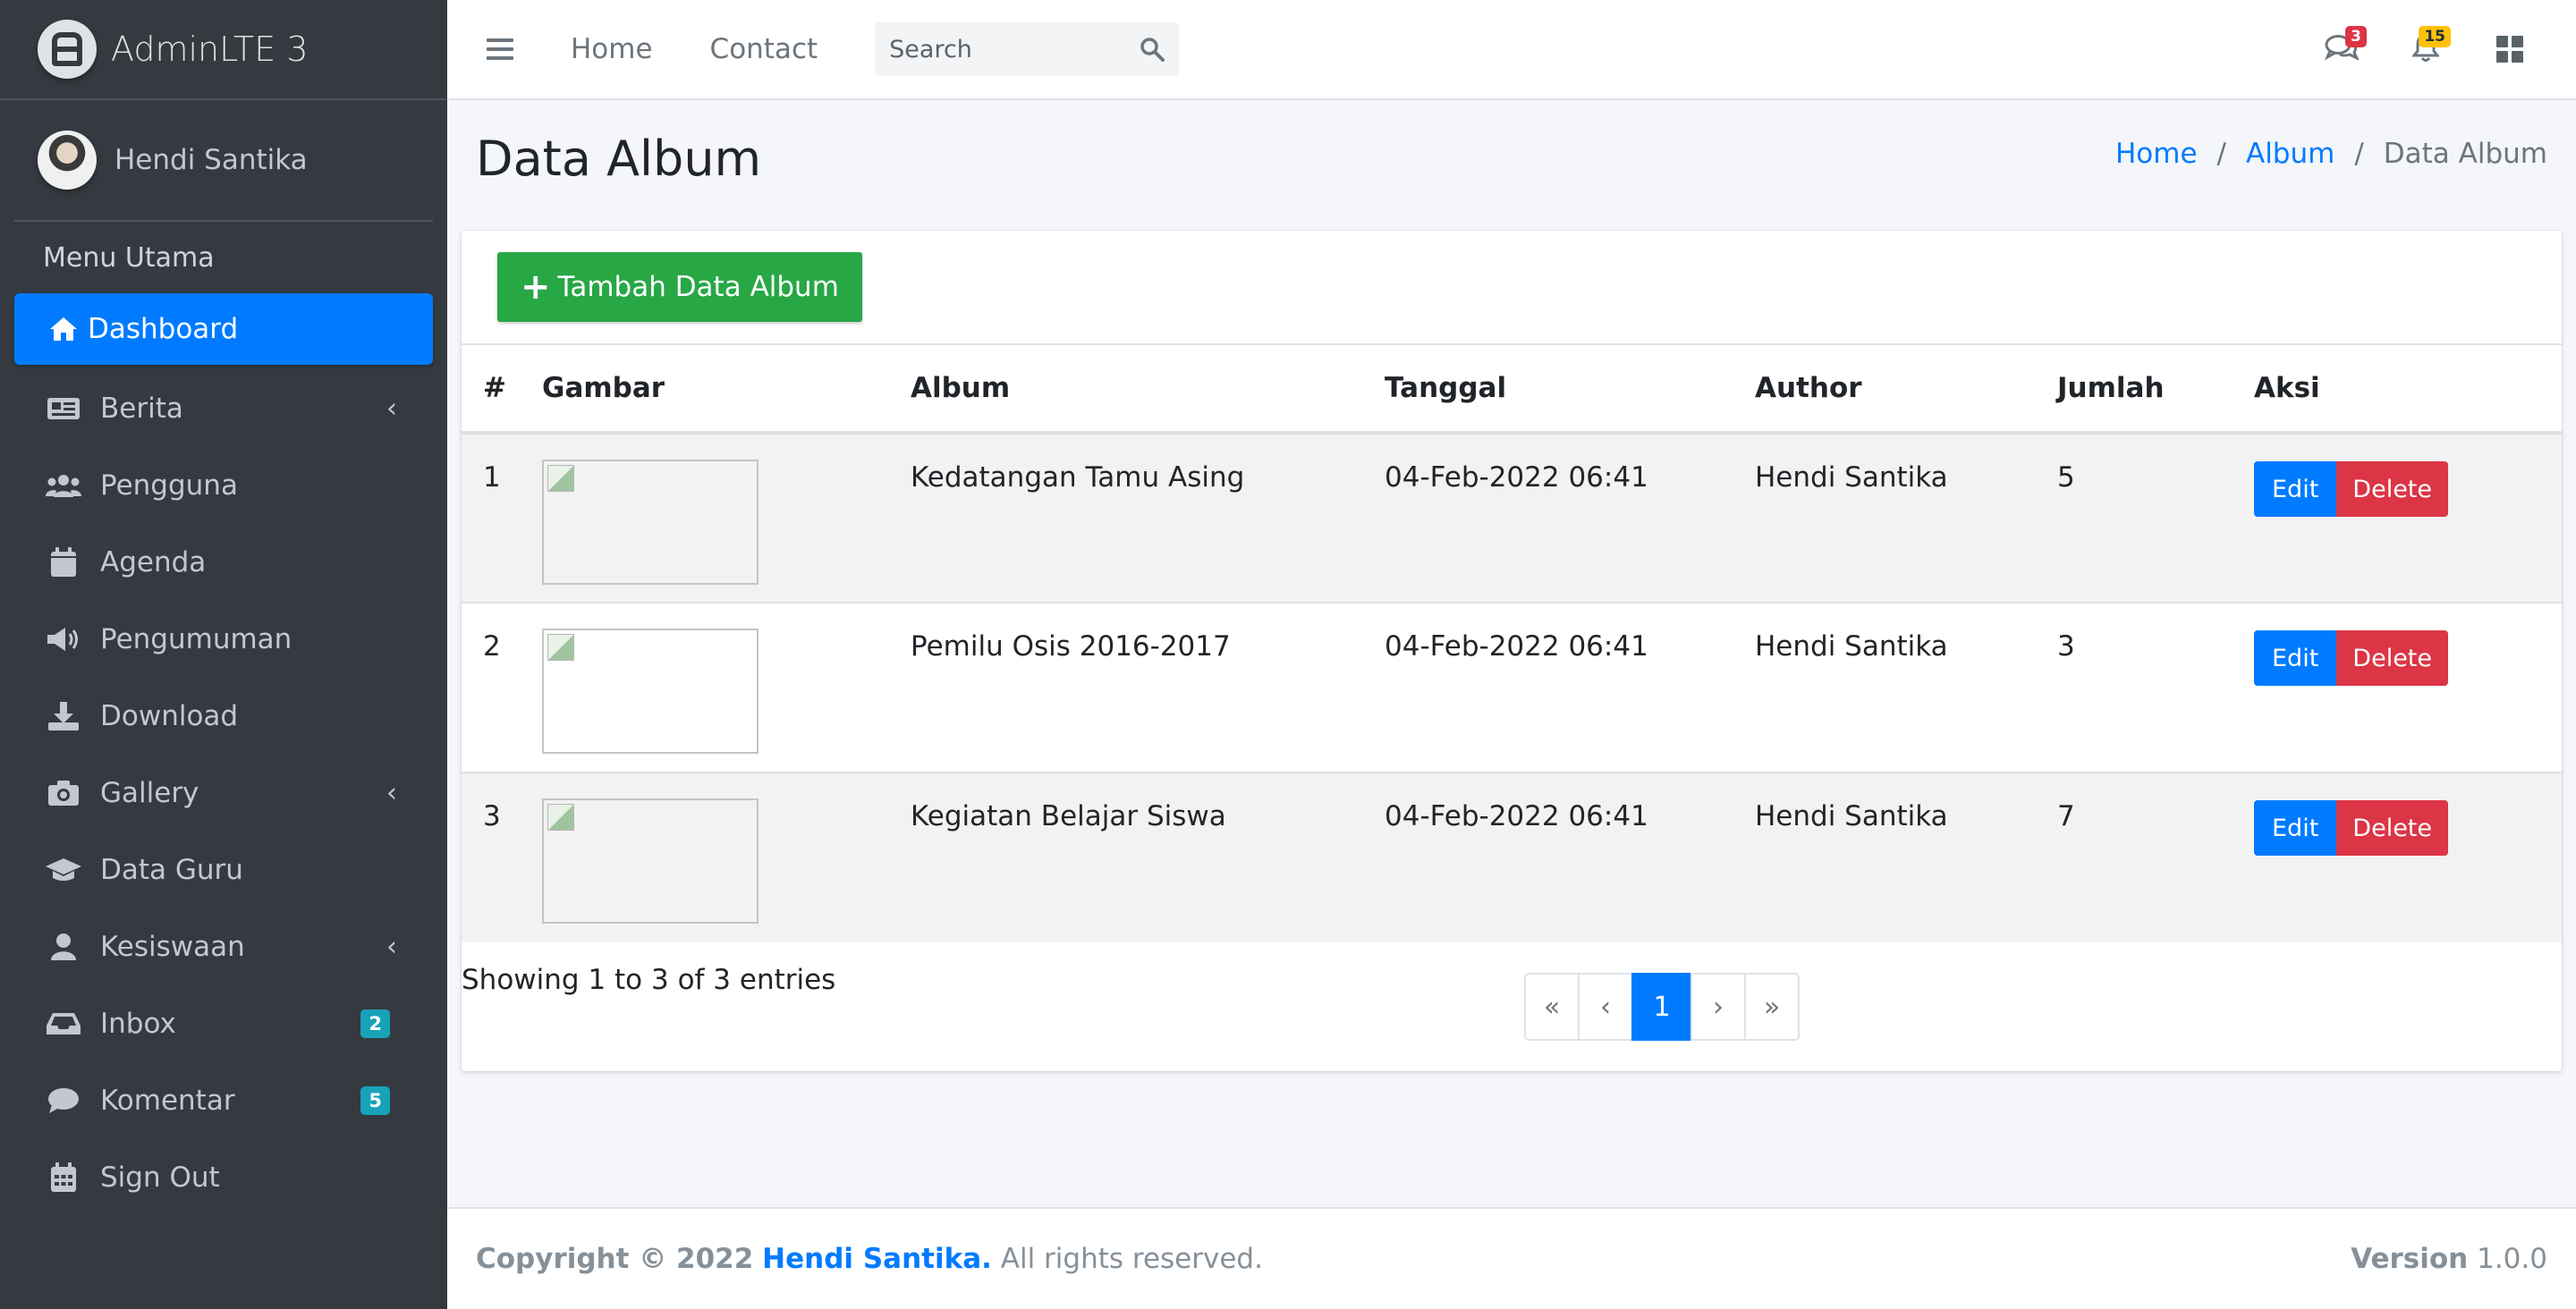 Image resolution: width=2576 pixels, height=1309 pixels. Describe the element at coordinates (764, 49) in the screenshot. I see `nav-link-contact: Contact` at that location.